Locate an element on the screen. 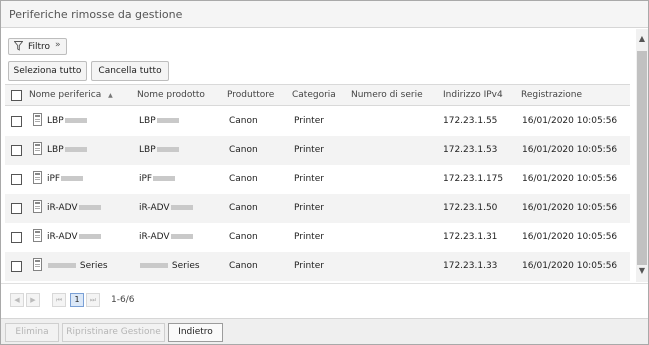 The width and height of the screenshot is (649, 345). ipv4-address: 172.23.1.33 is located at coordinates (470, 266).